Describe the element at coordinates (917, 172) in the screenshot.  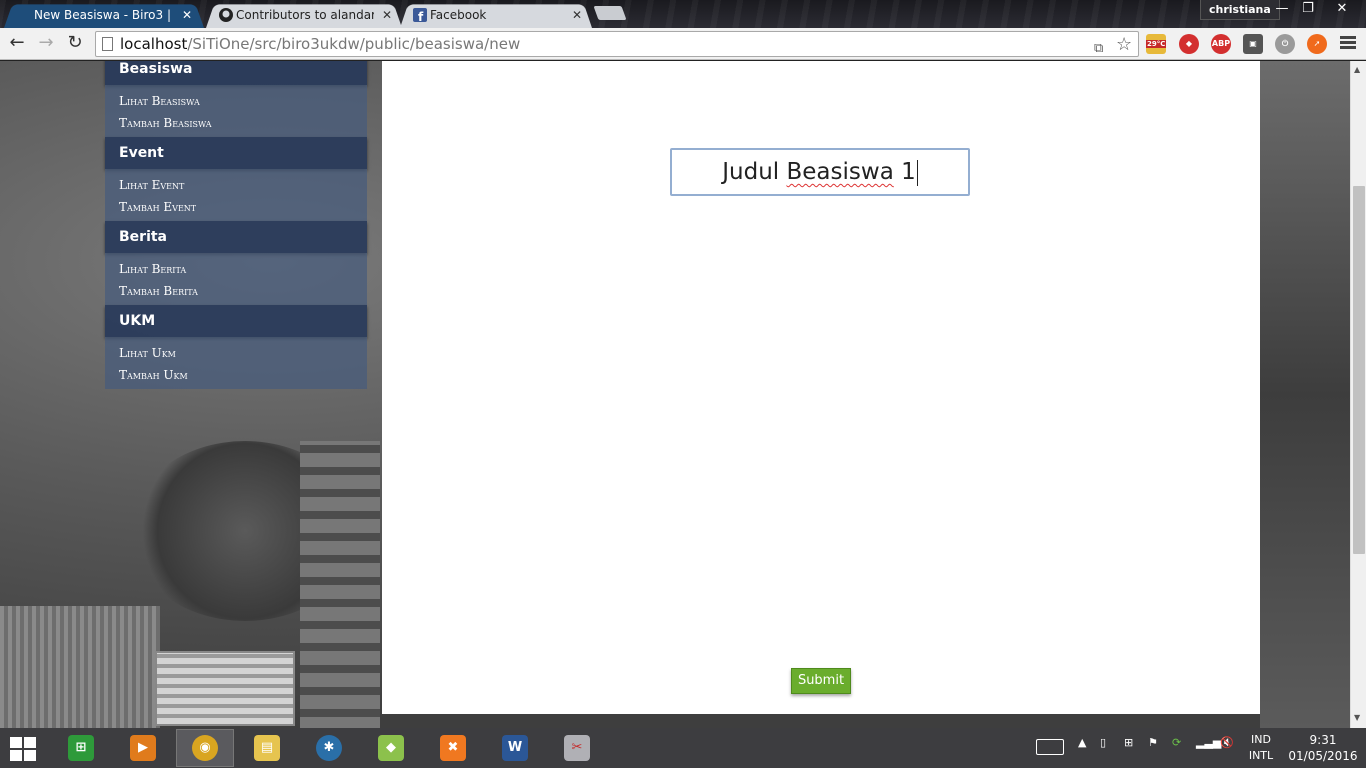
I see `text-caret` at that location.